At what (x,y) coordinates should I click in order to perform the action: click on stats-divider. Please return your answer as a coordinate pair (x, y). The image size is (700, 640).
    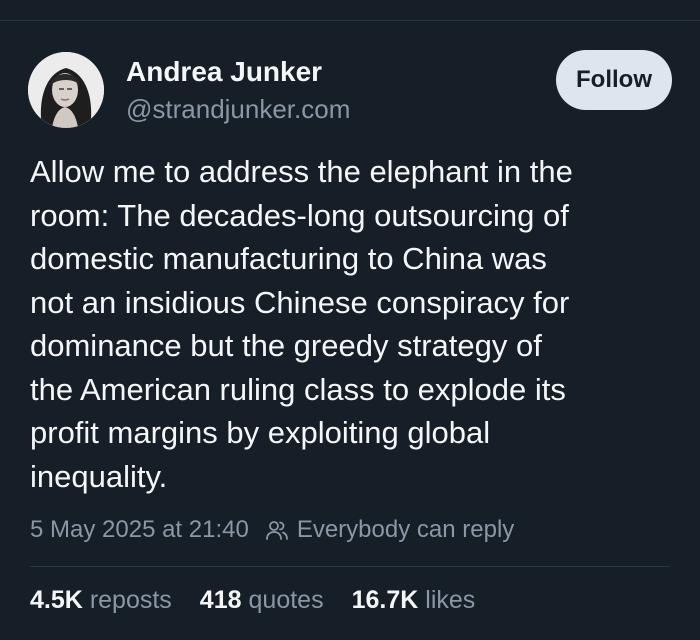
    Looking at the image, I should click on (350, 566).